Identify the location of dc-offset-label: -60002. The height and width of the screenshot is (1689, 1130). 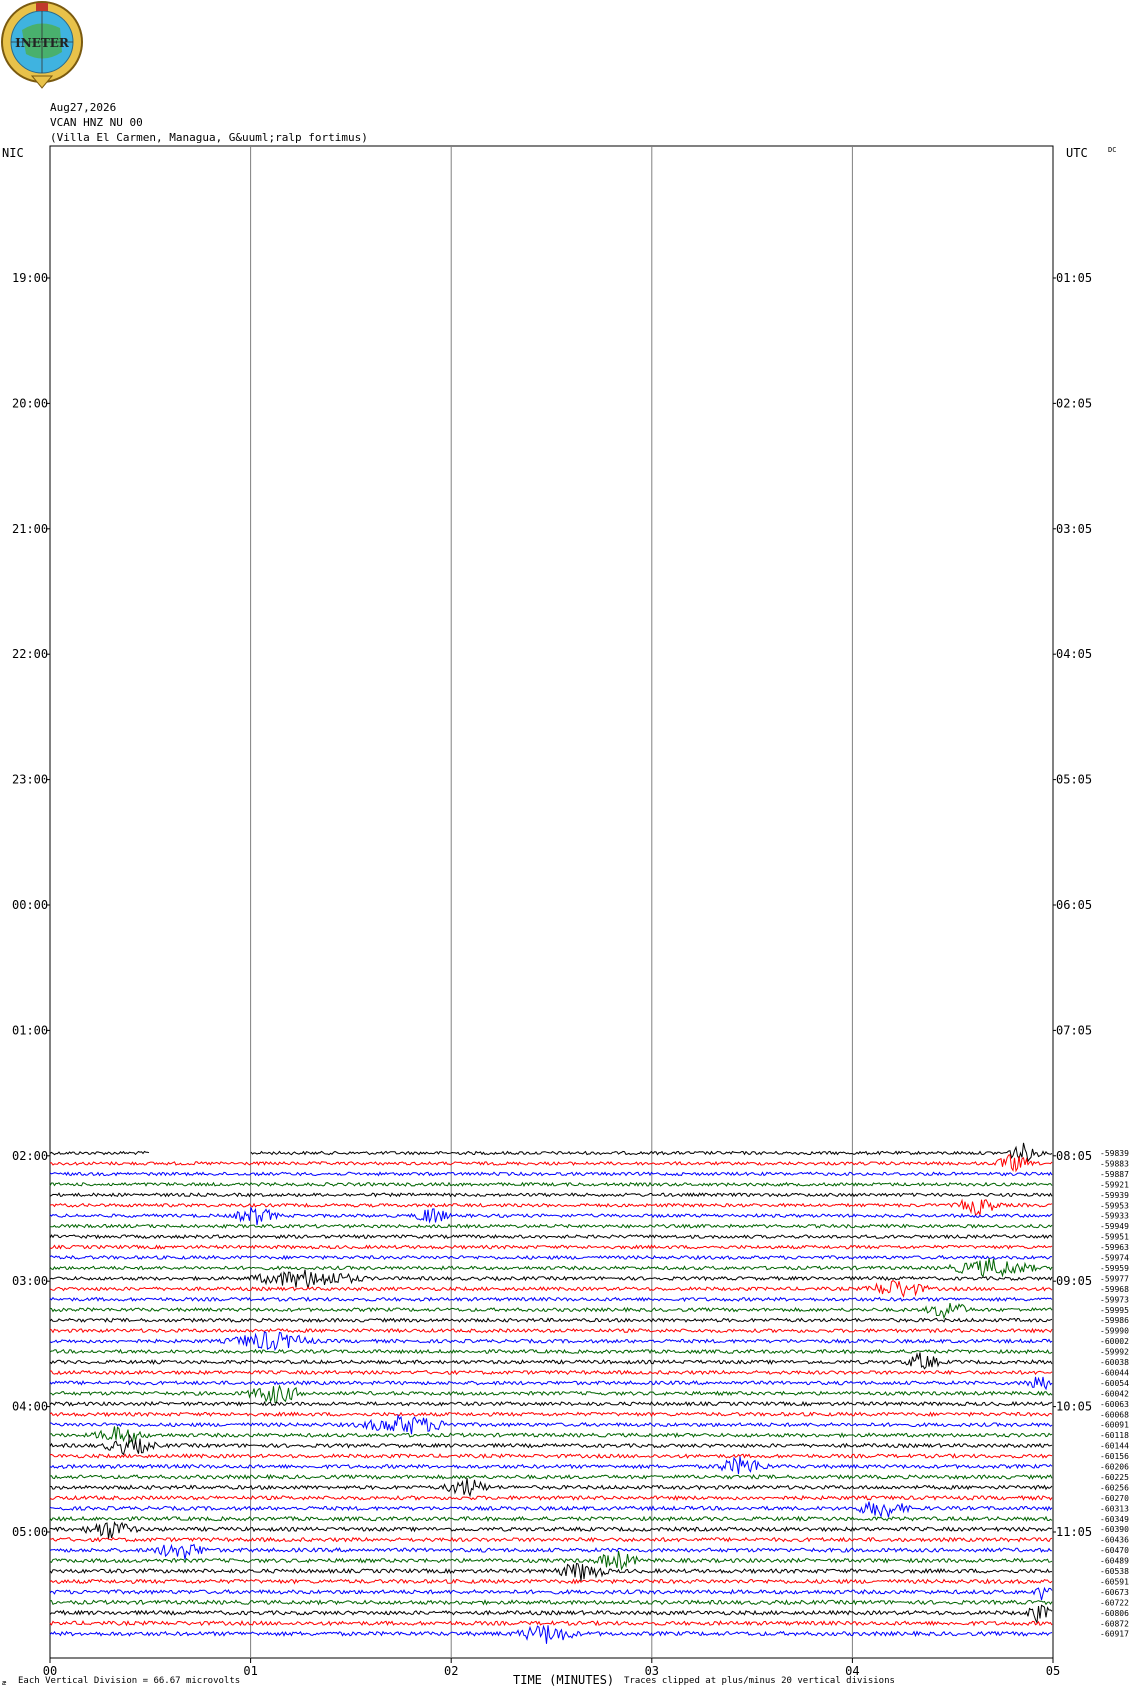
(1114, 1341).